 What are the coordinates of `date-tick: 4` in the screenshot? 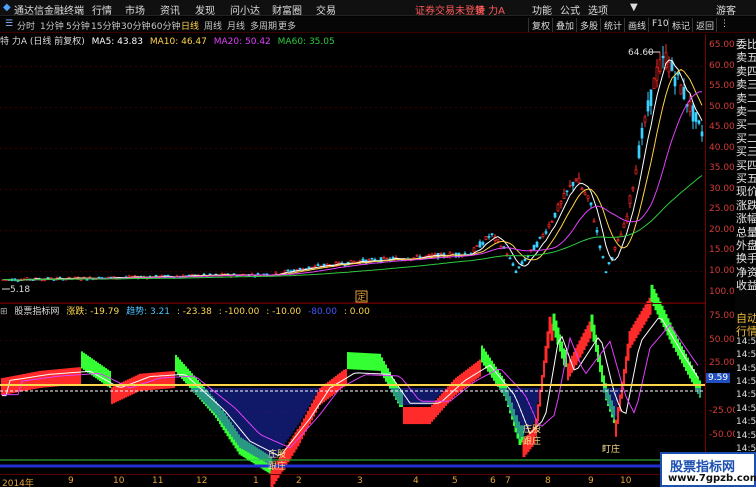 It's located at (416, 481).